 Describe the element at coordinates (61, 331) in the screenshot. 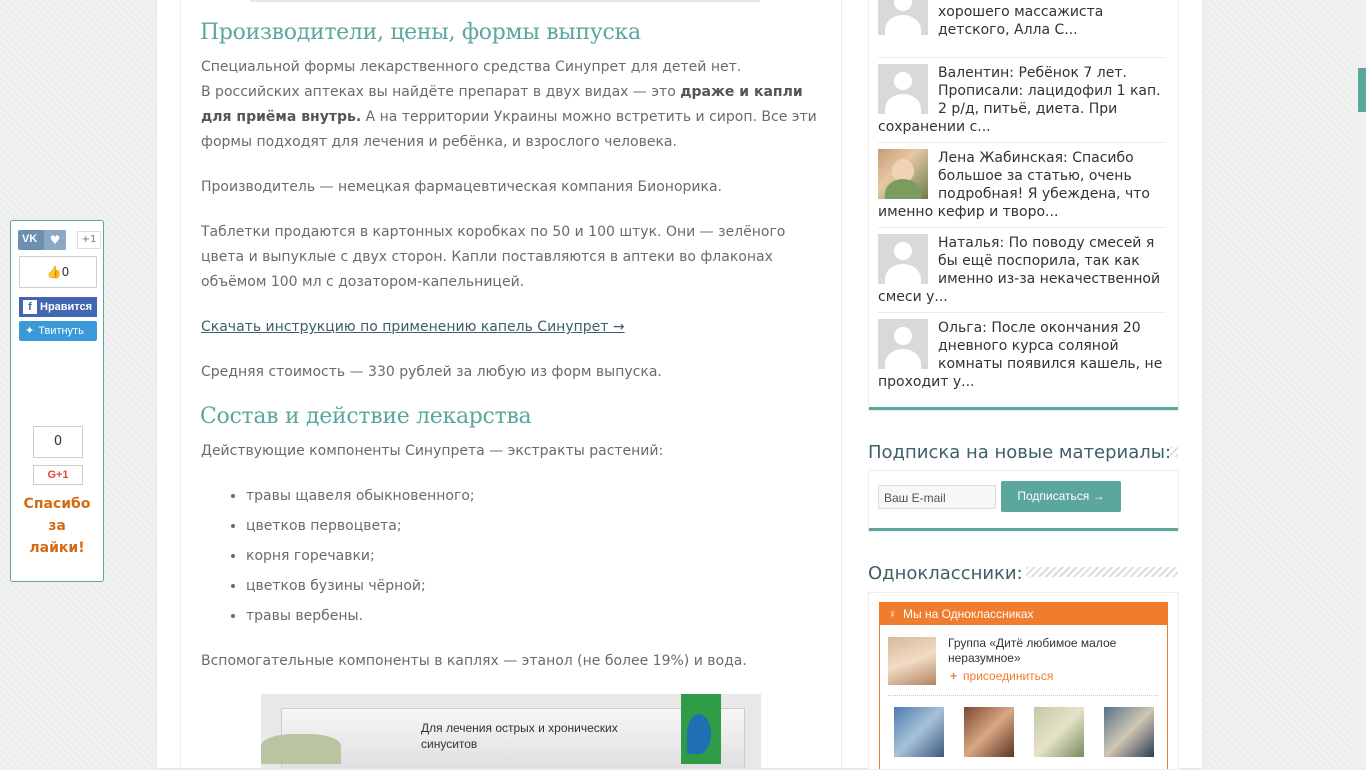

I see `twitter-label: Твитнуть` at that location.